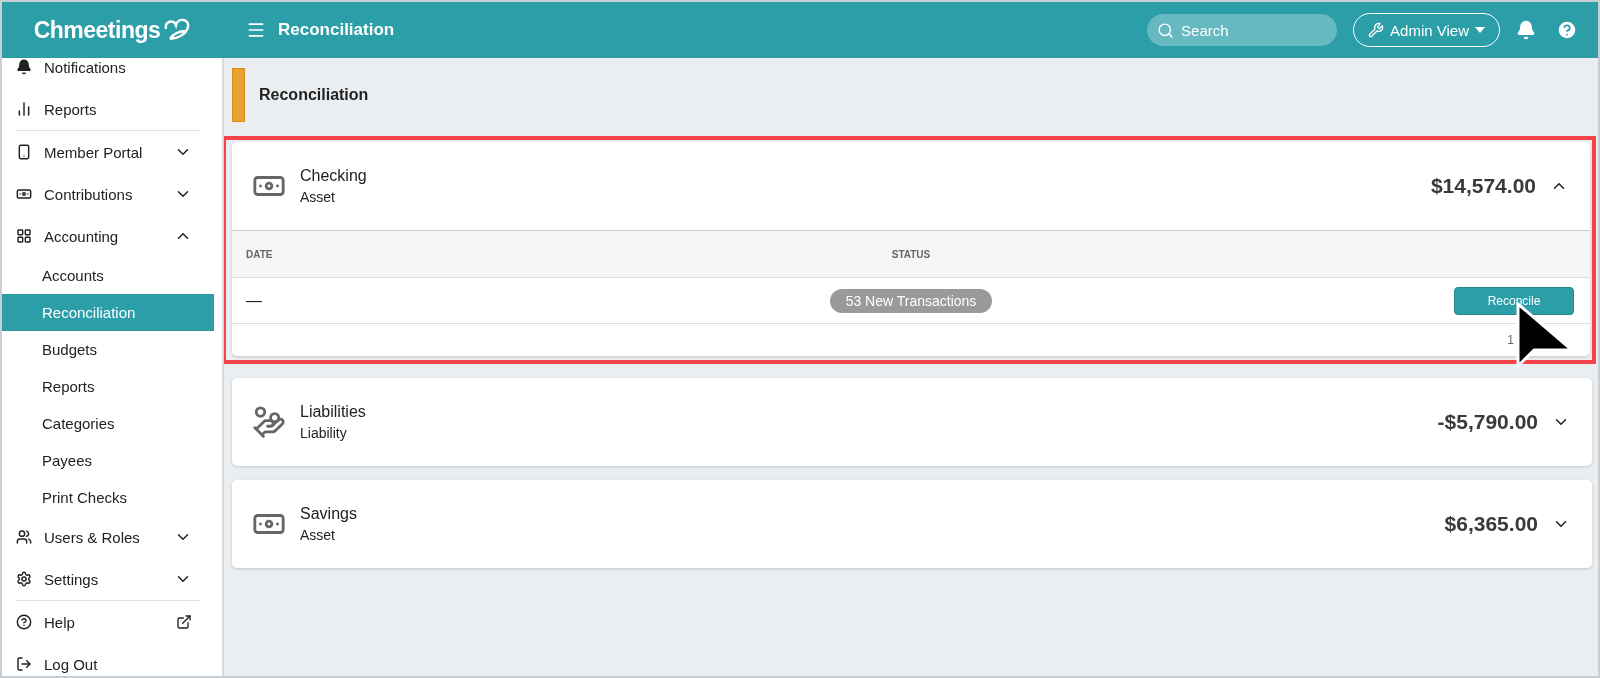 The width and height of the screenshot is (1600, 678). Describe the element at coordinates (184, 622) in the screenshot. I see `external-link-icon` at that location.